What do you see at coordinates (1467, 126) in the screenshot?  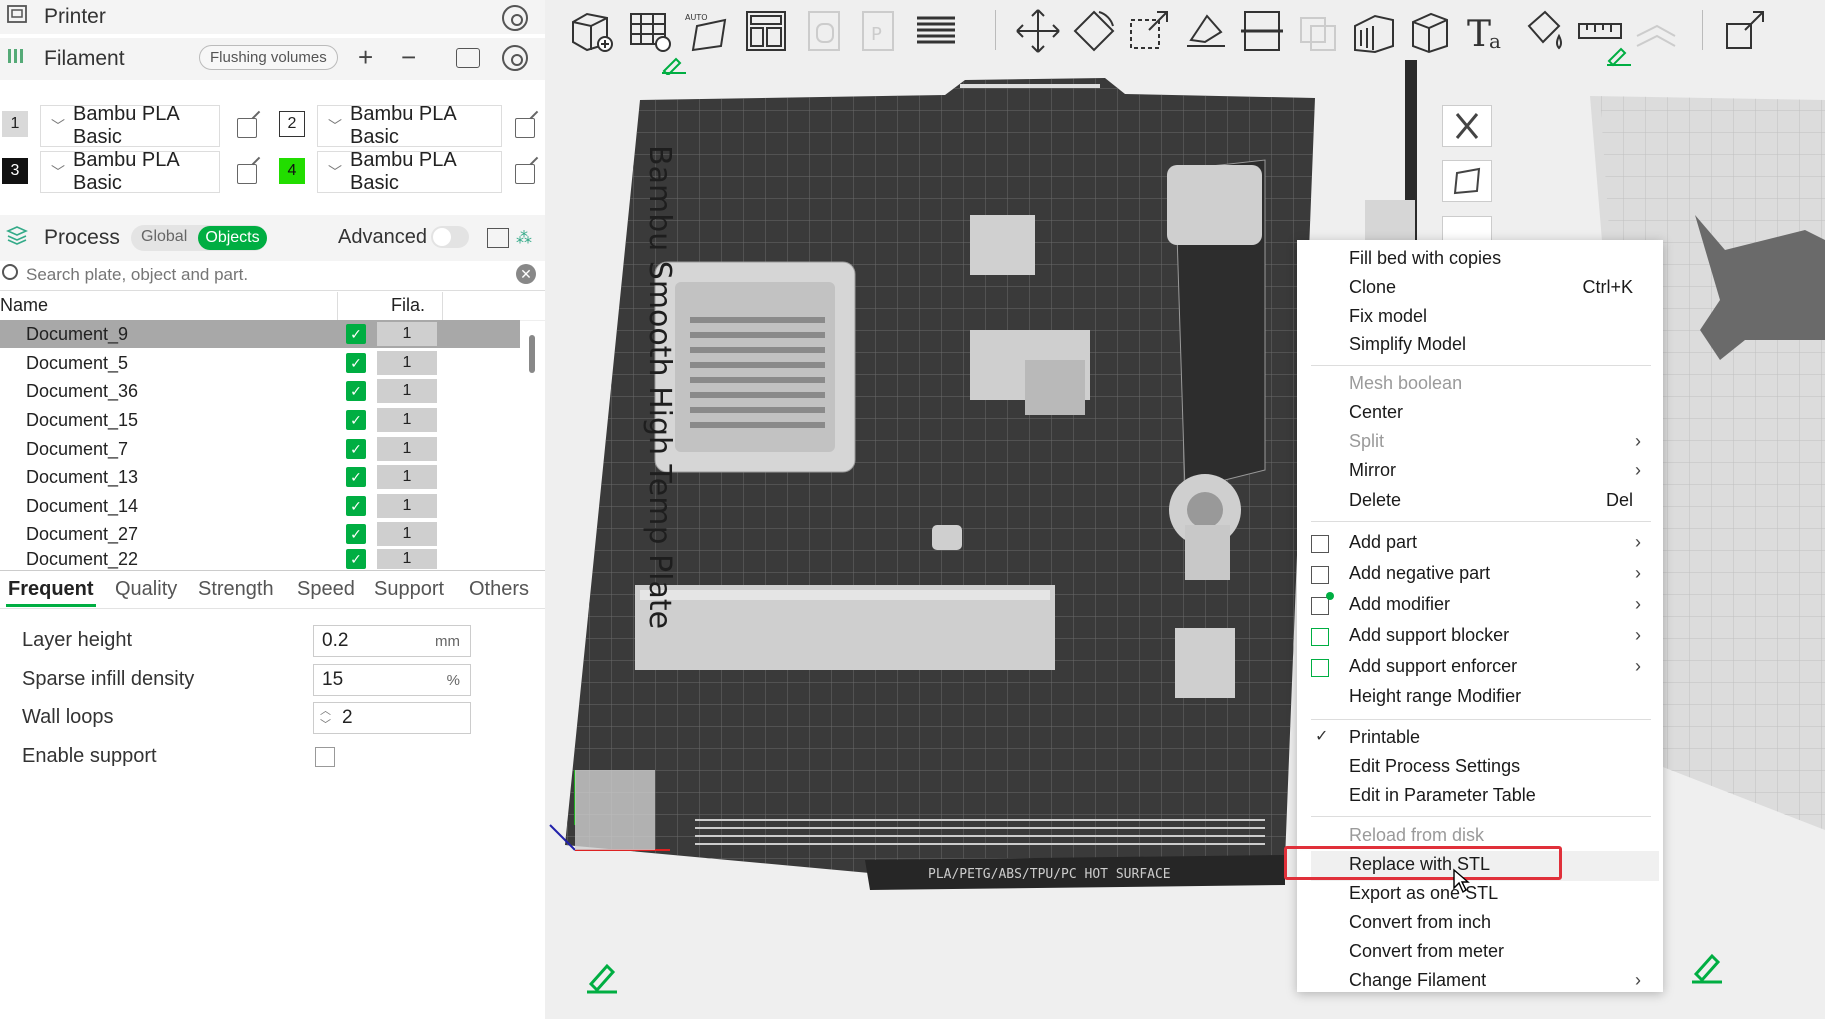 I see `close-view-icon` at bounding box center [1467, 126].